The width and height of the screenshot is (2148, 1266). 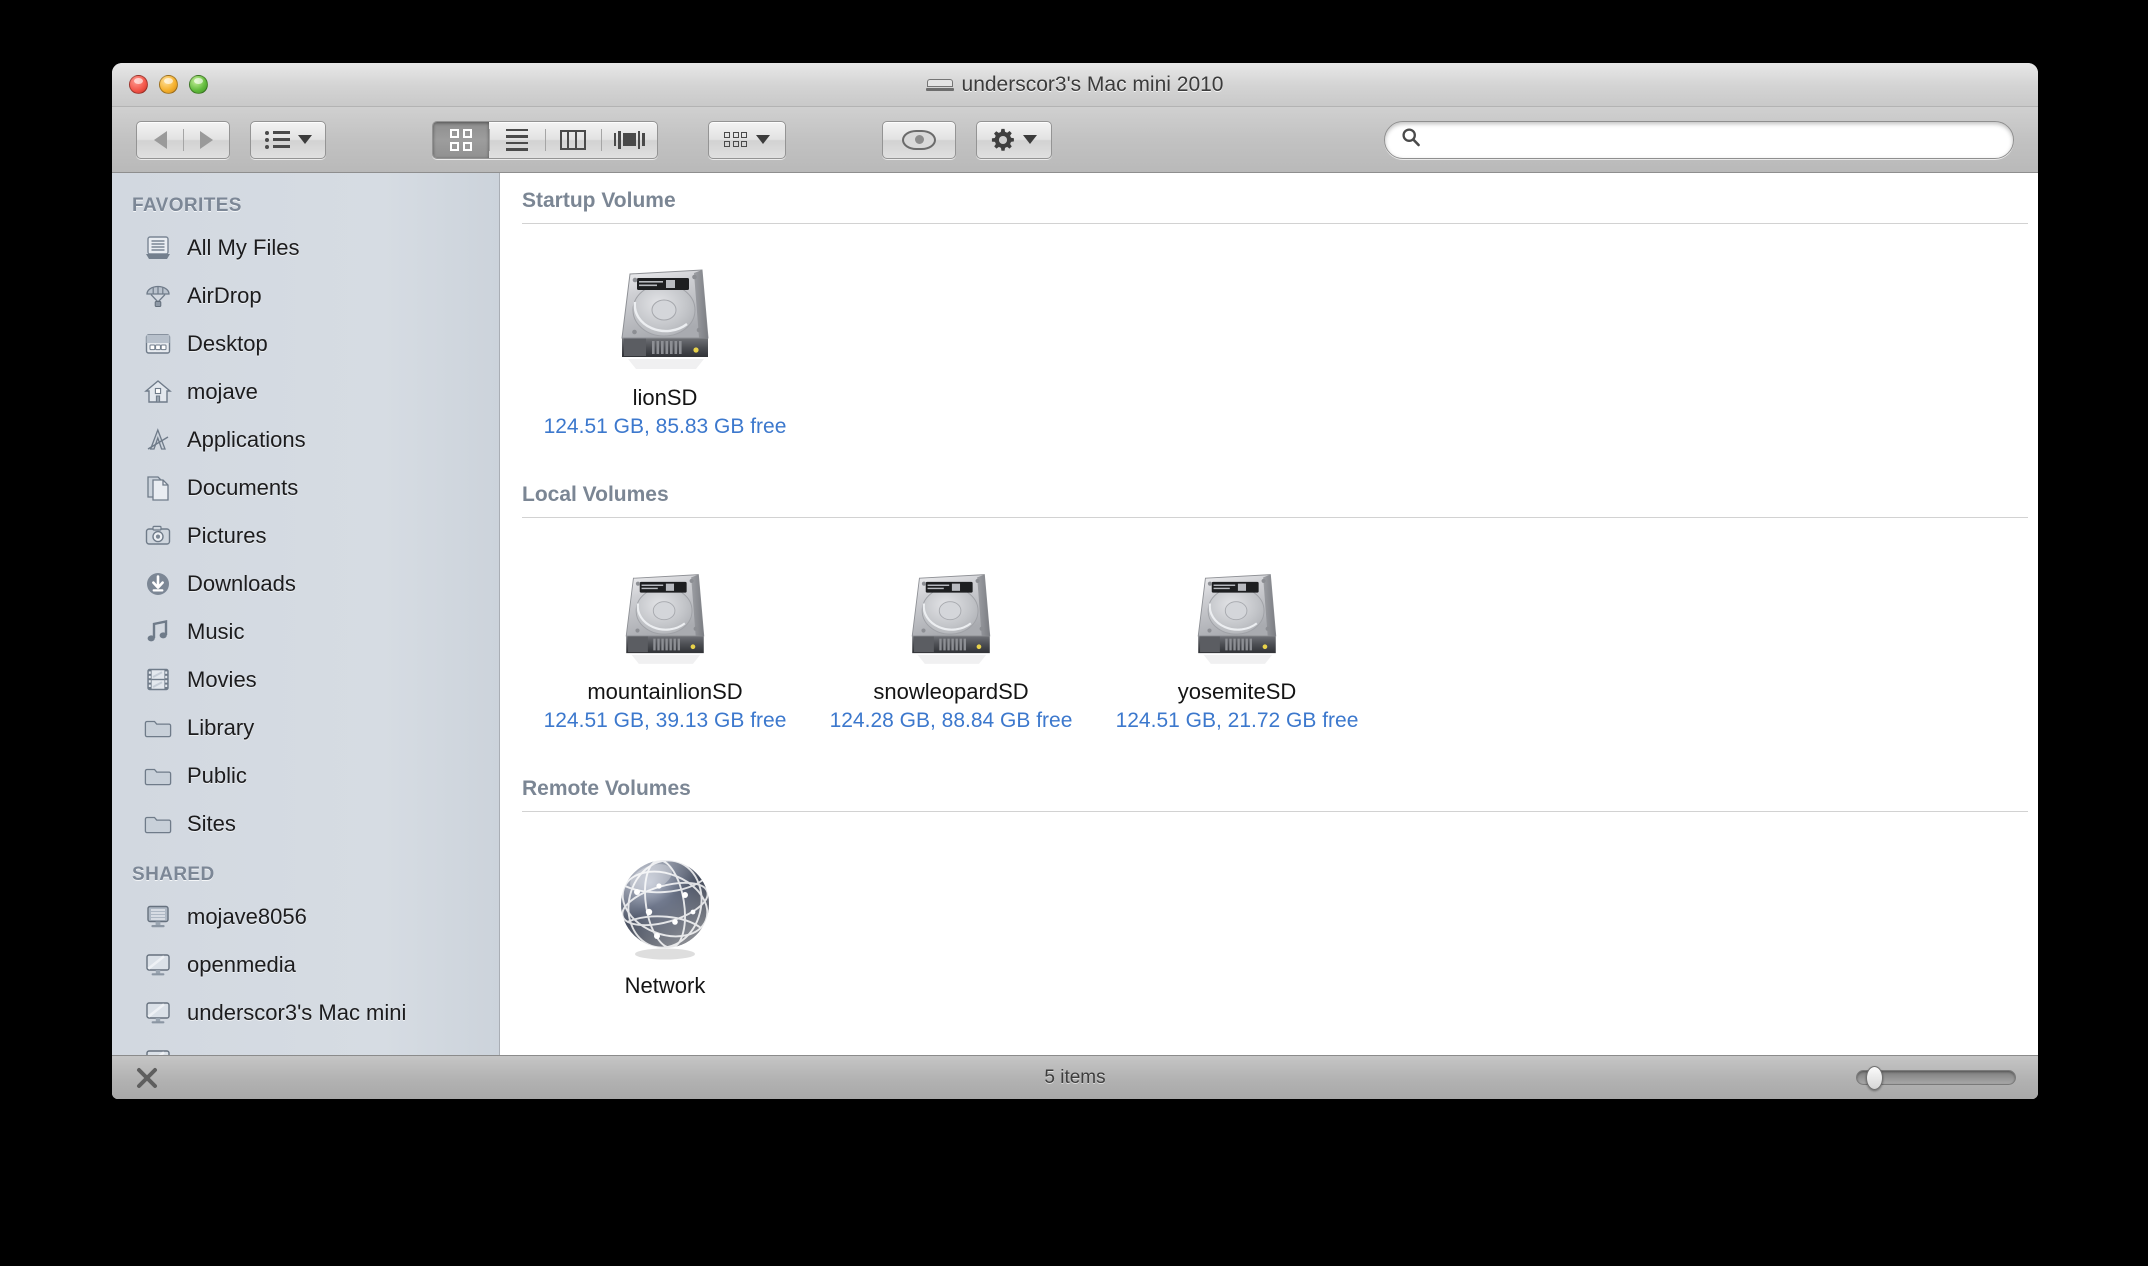 I want to click on list-icon, so click(x=277, y=139).